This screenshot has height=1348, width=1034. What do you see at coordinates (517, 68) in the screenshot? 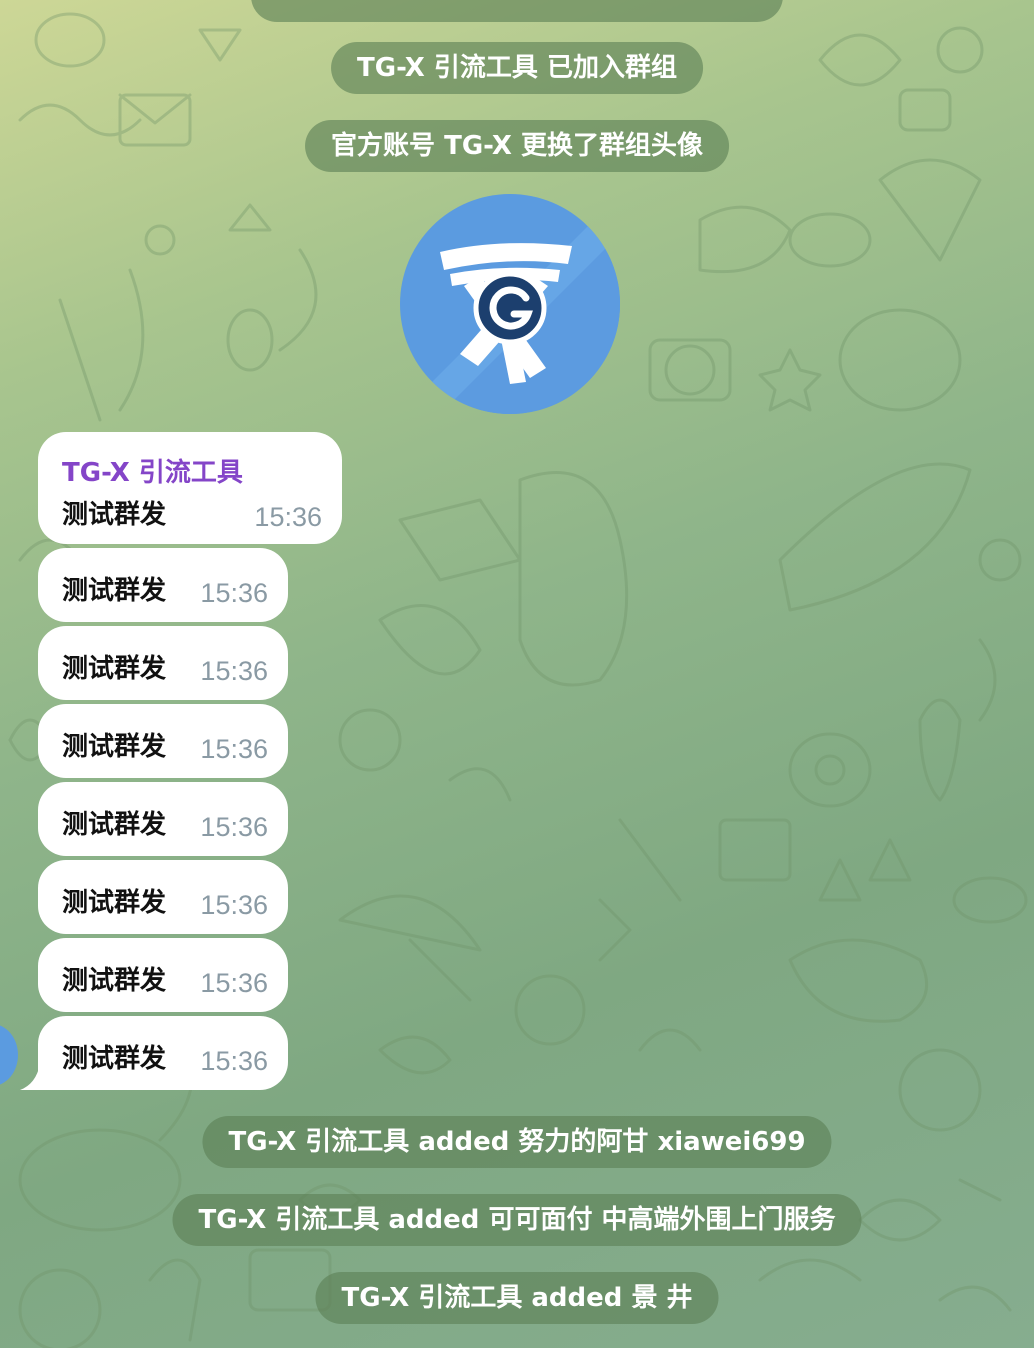
I see `service-message-joined: TG-X 引流工具 已加入群组` at bounding box center [517, 68].